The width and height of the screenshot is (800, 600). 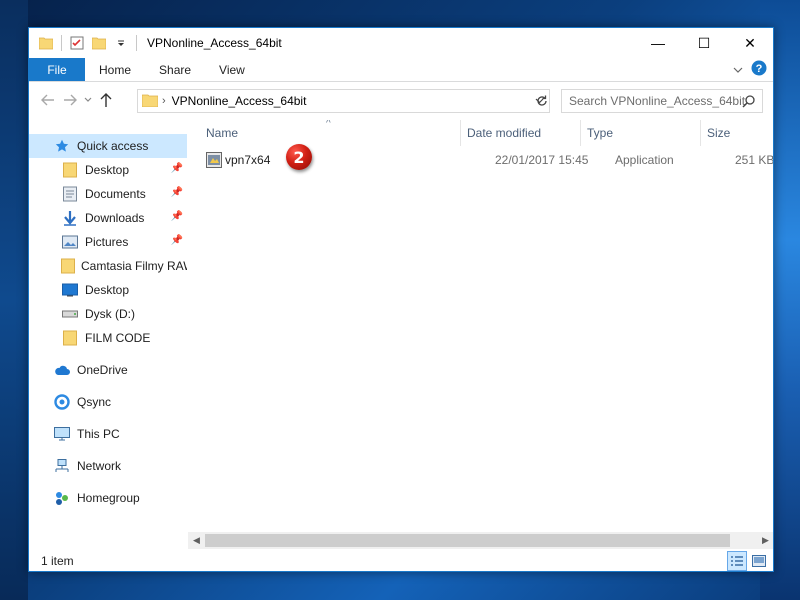 I want to click on horizontal-scrollbar: ◀ ▶, so click(x=480, y=540).